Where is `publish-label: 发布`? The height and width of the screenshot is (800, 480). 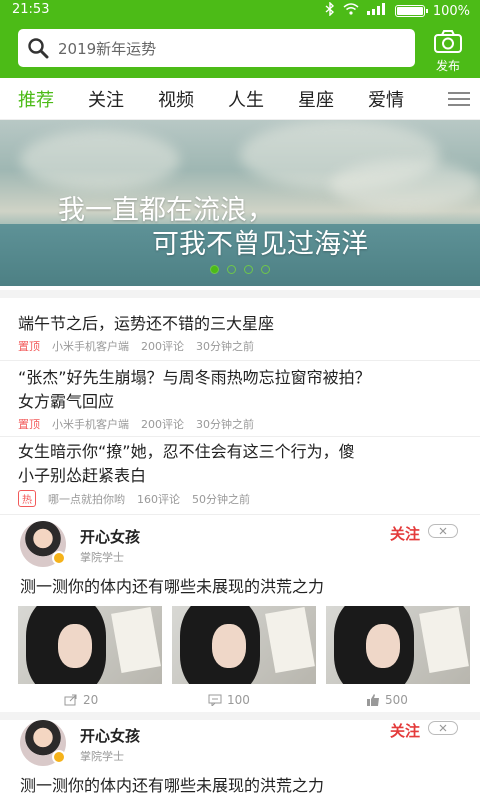 publish-label: 发布 is located at coordinates (447, 66).